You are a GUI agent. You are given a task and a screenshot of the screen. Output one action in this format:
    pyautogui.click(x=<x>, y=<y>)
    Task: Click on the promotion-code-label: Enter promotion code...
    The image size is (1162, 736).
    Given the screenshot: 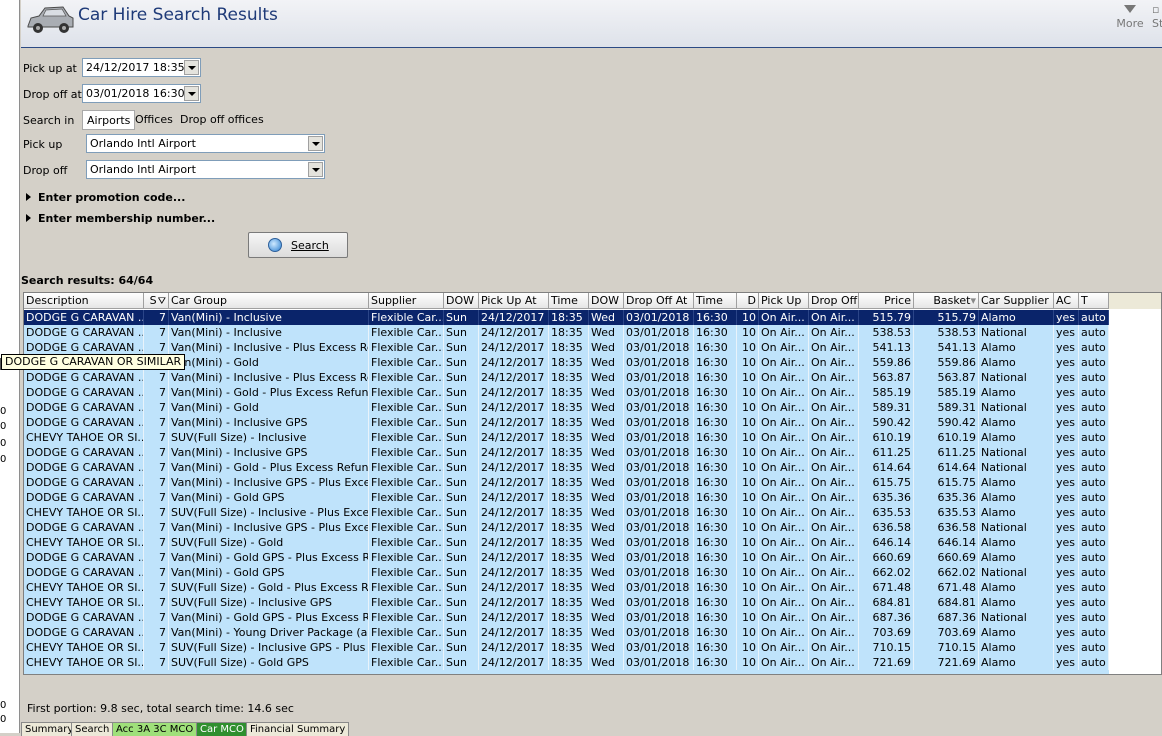 What is the action you would take?
    pyautogui.click(x=112, y=197)
    